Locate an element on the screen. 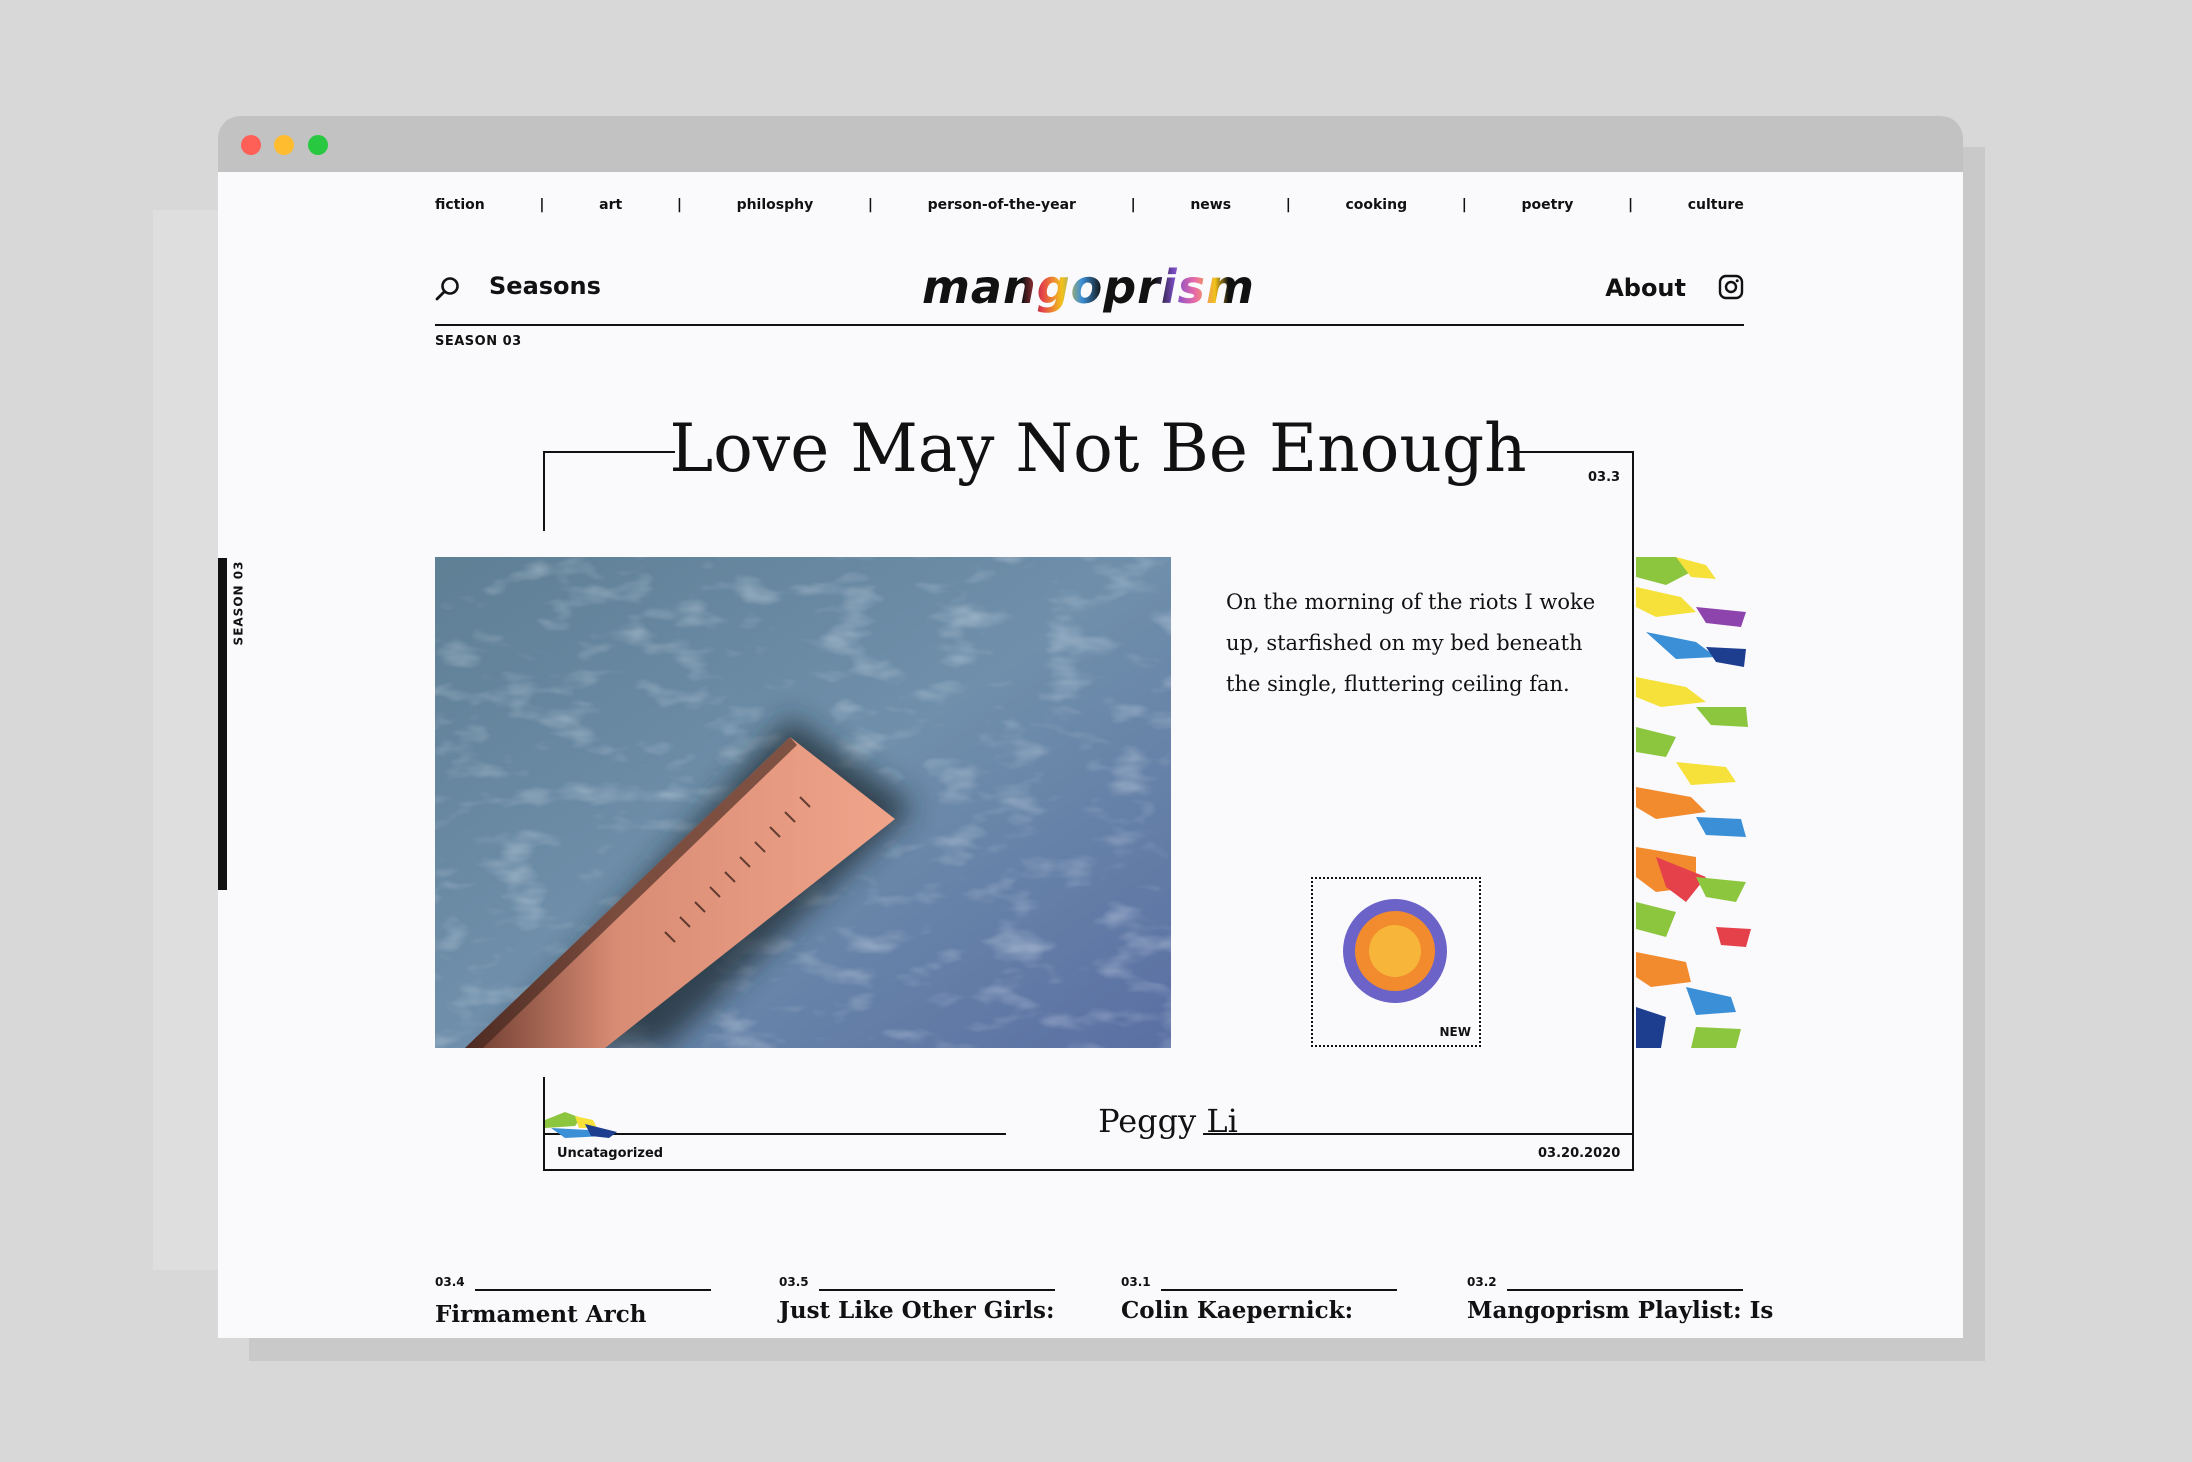 This screenshot has width=2192, height=1462. site-header: Seasons mangoprism About is located at coordinates (1089, 289).